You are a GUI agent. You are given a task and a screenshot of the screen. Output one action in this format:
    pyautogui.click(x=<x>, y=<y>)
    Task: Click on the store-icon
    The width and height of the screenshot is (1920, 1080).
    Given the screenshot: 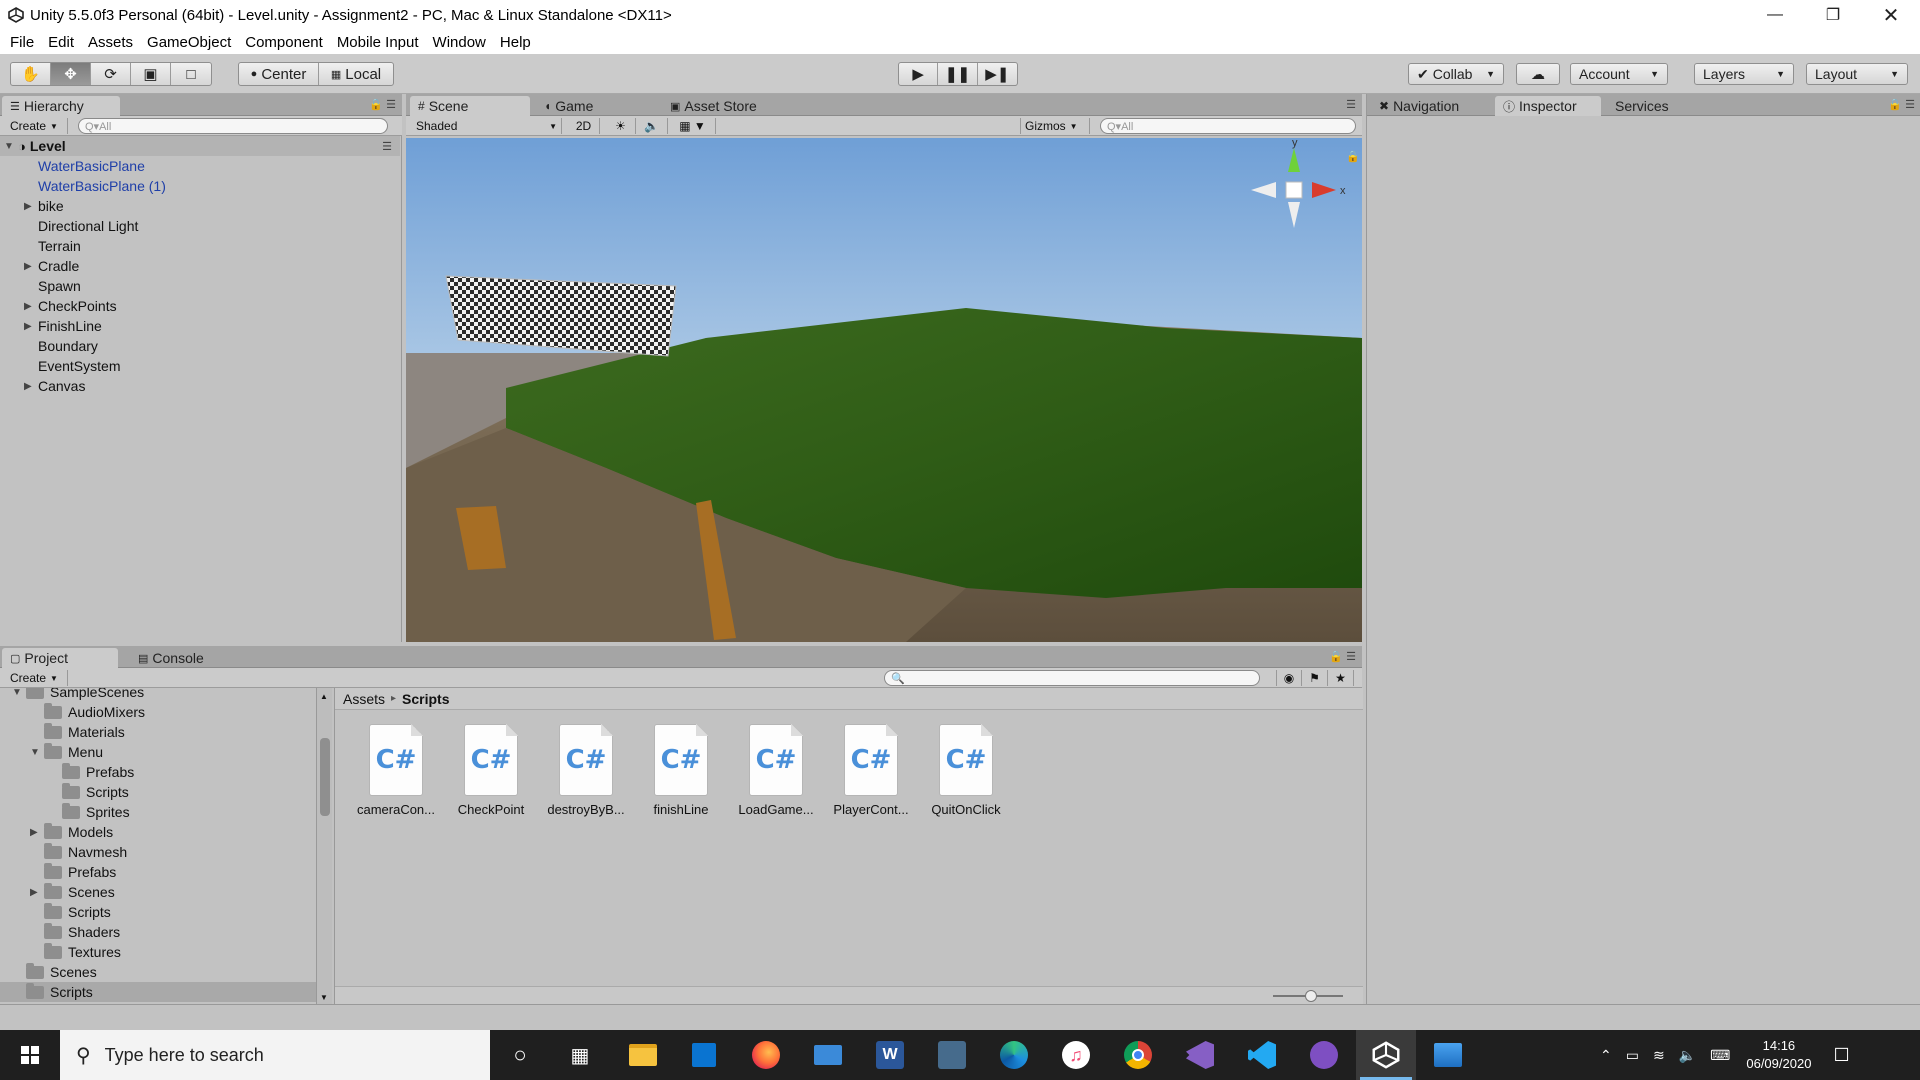 What is the action you would take?
    pyautogui.click(x=704, y=1055)
    